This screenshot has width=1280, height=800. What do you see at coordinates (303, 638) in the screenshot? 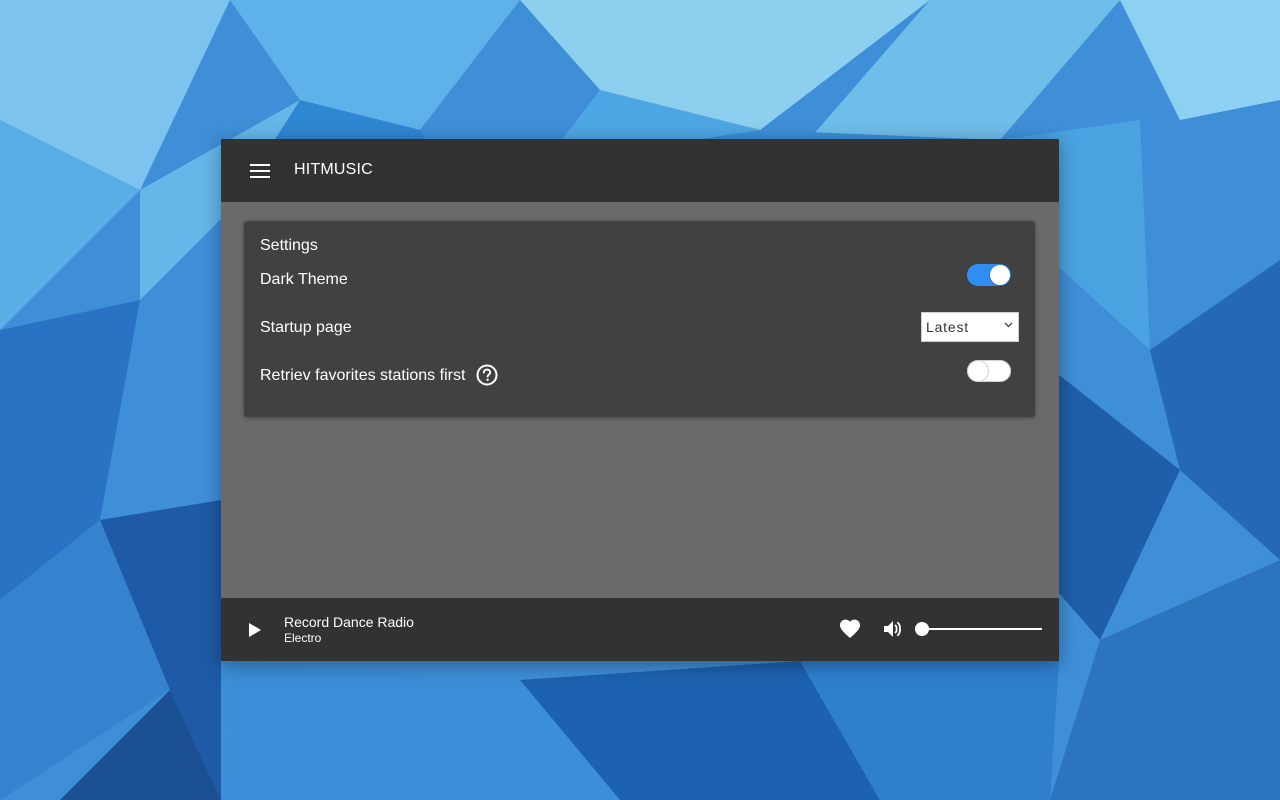
I see `station-genre: Electro` at bounding box center [303, 638].